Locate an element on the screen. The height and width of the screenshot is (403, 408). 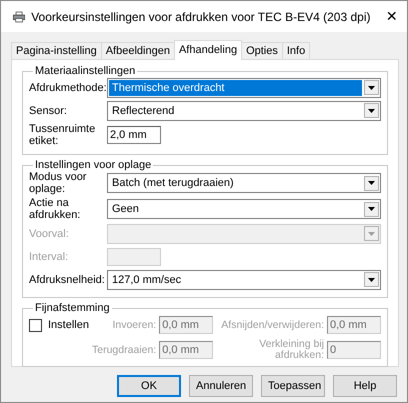
dialog-button: Help is located at coordinates (365, 386).